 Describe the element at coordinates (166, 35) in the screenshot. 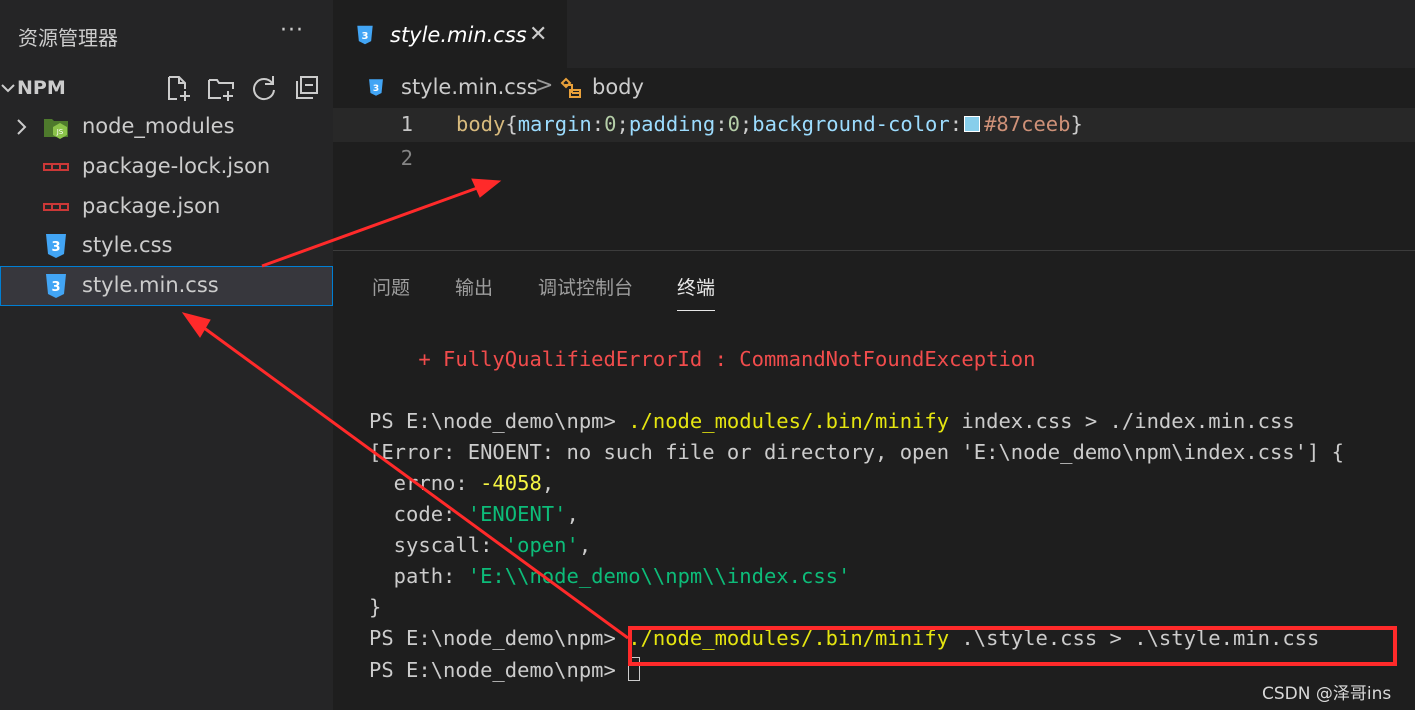

I see `explorer-header: 资源管理器 ···` at that location.